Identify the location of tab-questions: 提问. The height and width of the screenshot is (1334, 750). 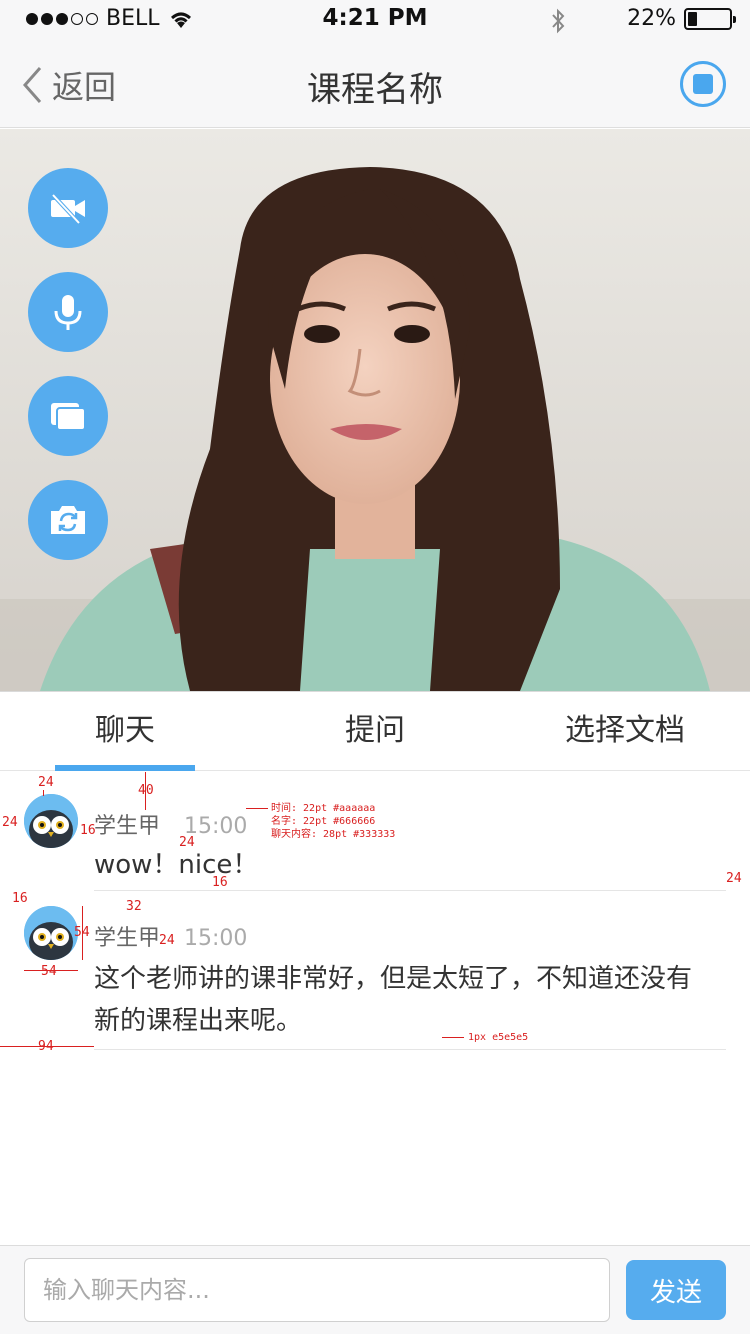
(375, 731).